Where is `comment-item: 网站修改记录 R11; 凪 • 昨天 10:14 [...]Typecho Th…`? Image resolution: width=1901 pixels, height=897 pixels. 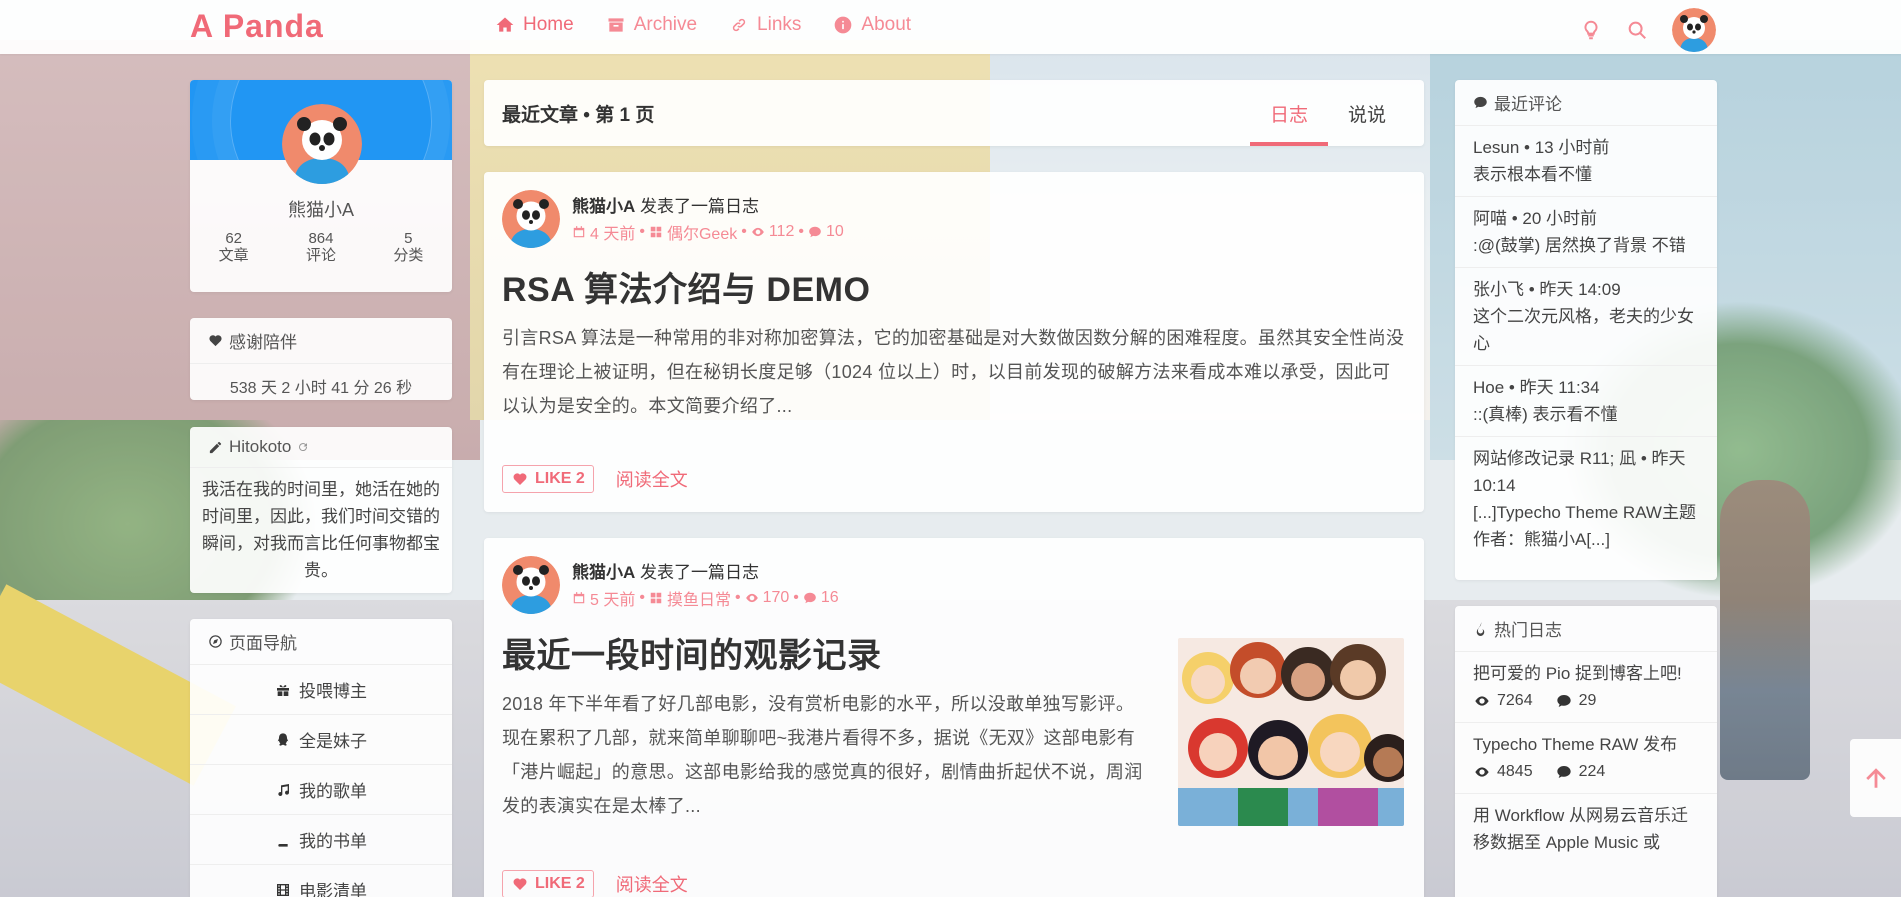
comment-item: 网站修改记录 R11; 凪 • 昨天 10:14 [...]Typecho Th… is located at coordinates (1586, 499).